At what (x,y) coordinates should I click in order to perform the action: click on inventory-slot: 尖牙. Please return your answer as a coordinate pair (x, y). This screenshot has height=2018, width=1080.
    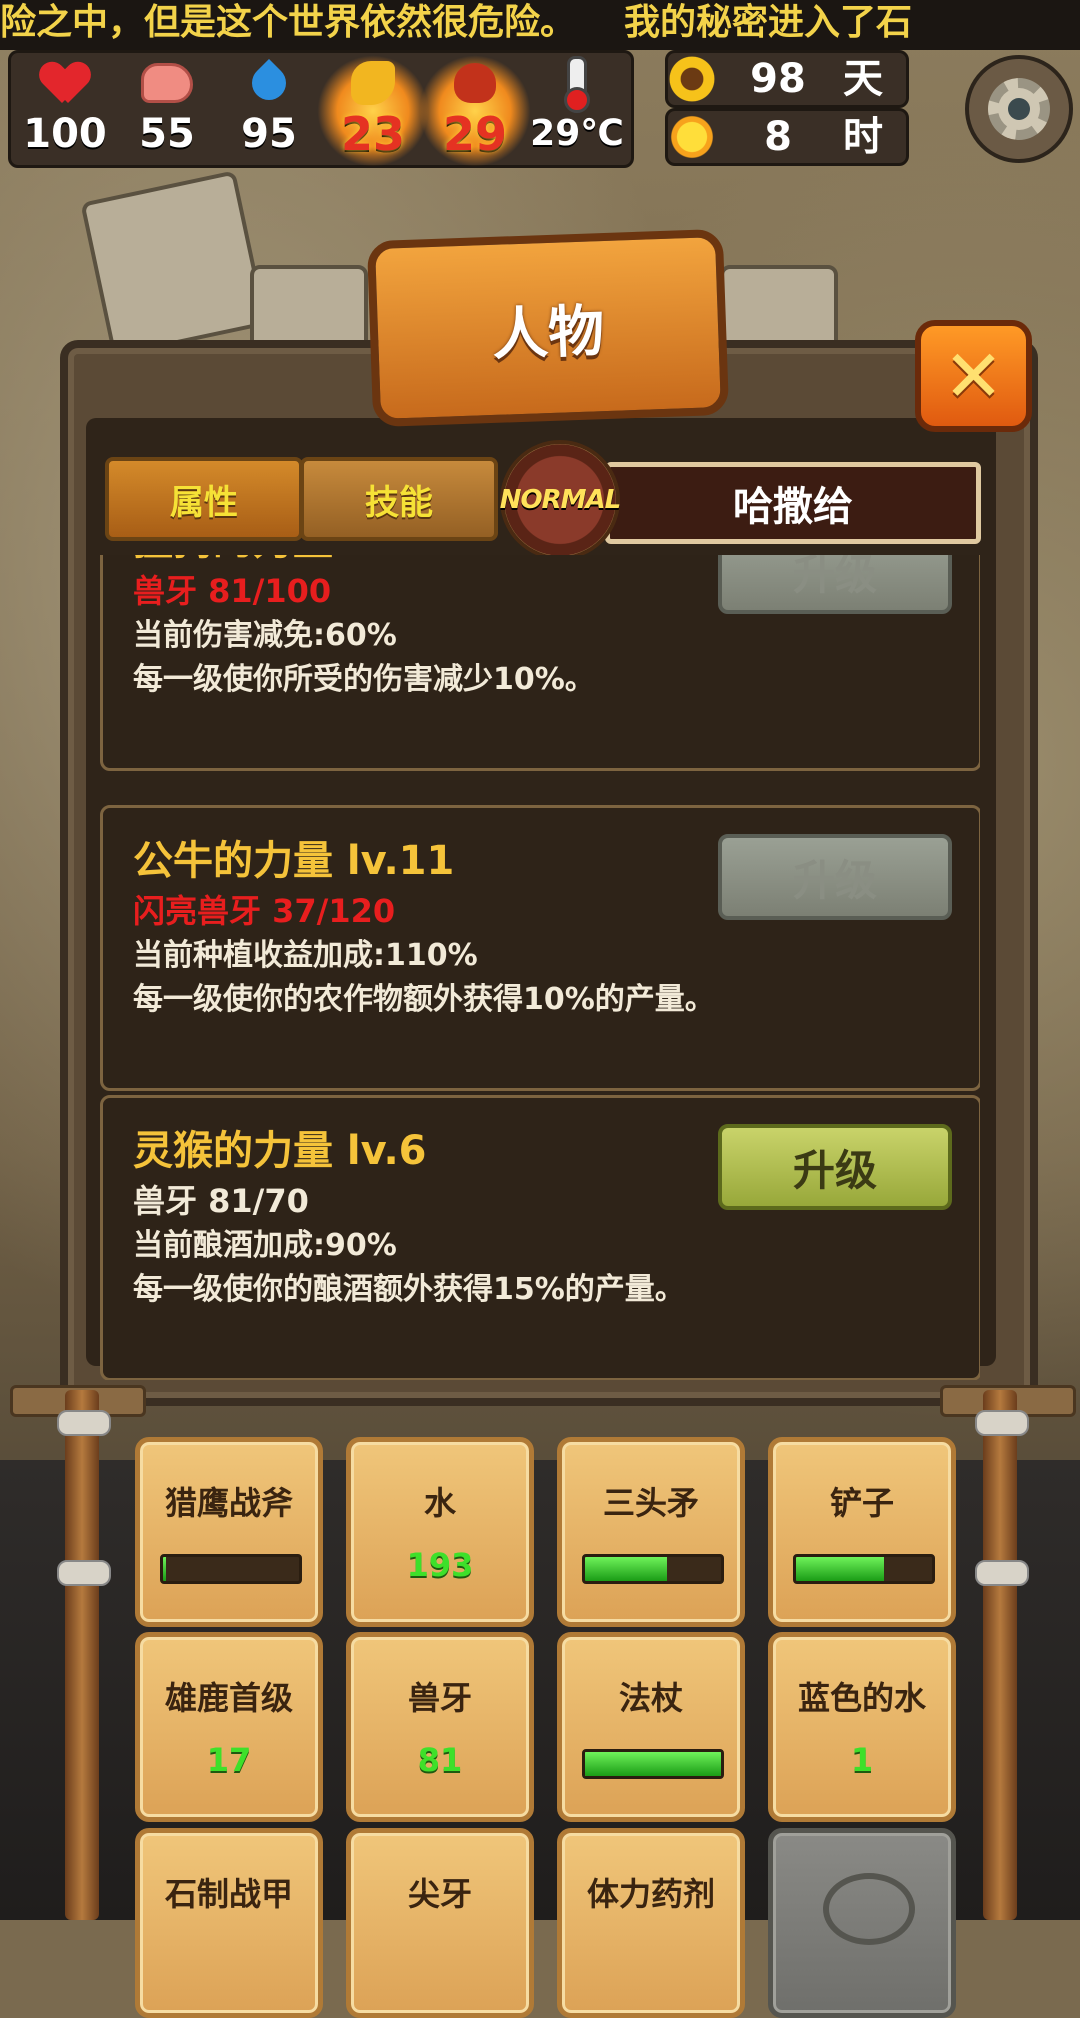
    Looking at the image, I should click on (440, 1923).